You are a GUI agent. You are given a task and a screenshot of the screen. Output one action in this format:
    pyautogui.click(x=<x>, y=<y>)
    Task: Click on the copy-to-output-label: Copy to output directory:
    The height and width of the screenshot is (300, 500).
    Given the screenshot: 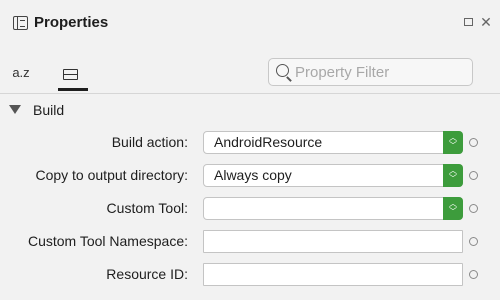 What is the action you would take?
    pyautogui.click(x=111, y=175)
    